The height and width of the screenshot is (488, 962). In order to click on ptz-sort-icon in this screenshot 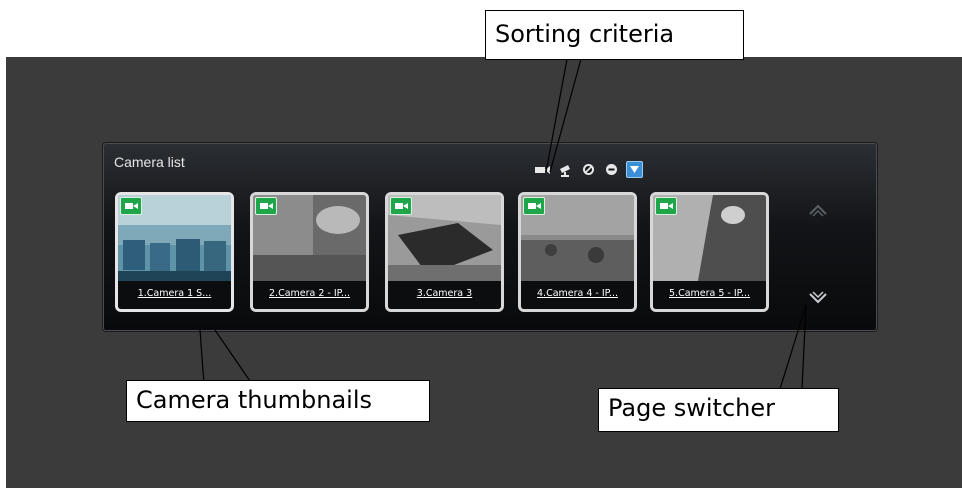, I will do `click(565, 169)`.